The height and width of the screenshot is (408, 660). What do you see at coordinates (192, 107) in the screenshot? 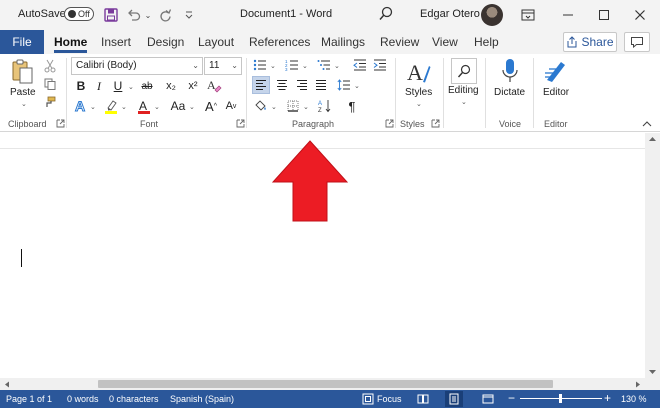
I see `change-case-dropdown-icon: ⌄` at bounding box center [192, 107].